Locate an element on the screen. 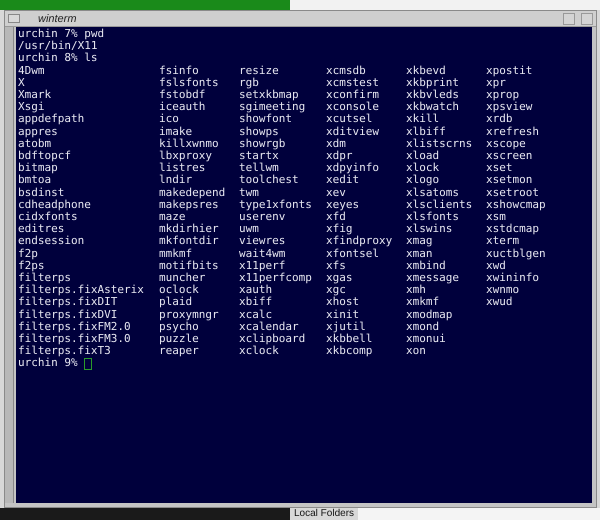 This screenshot has height=520, width=600. file-name: xmkmf is located at coordinates (423, 302).